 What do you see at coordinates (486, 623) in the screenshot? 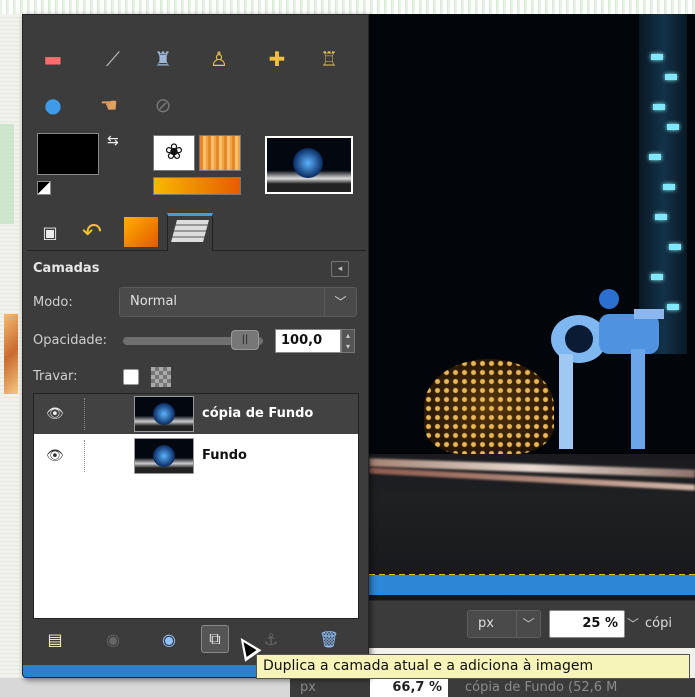
I see `unit-value: px` at bounding box center [486, 623].